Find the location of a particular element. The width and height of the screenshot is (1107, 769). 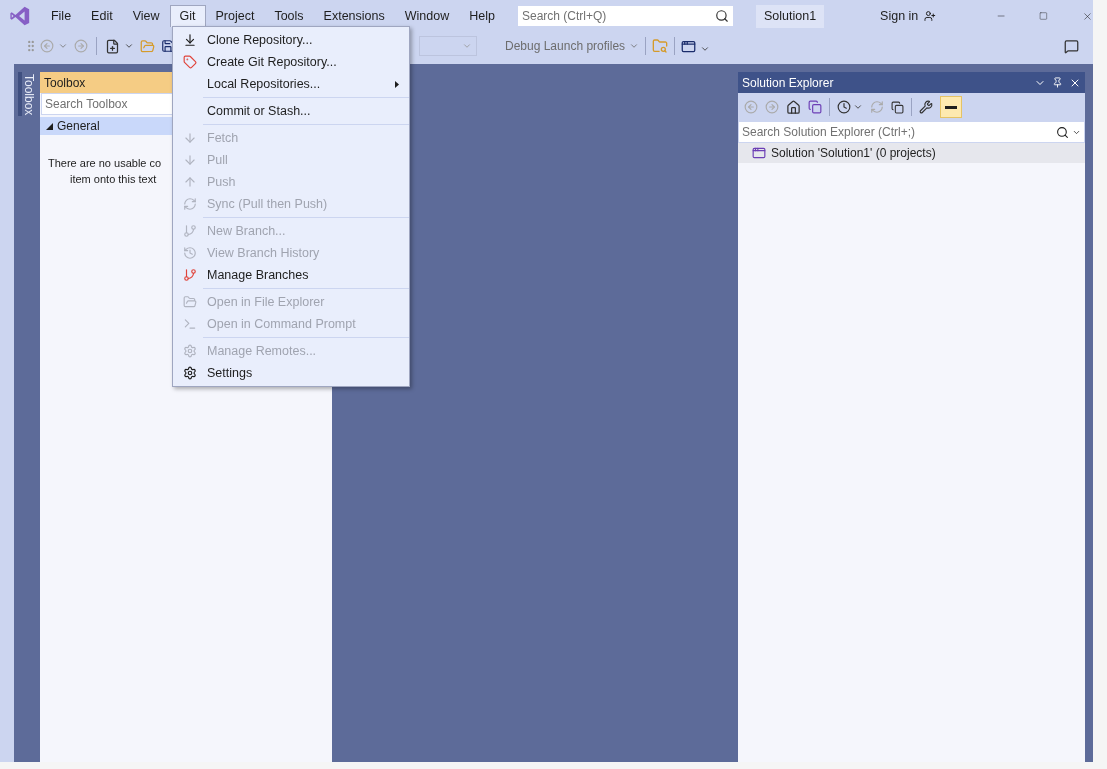

group-label: General is located at coordinates (78, 126).